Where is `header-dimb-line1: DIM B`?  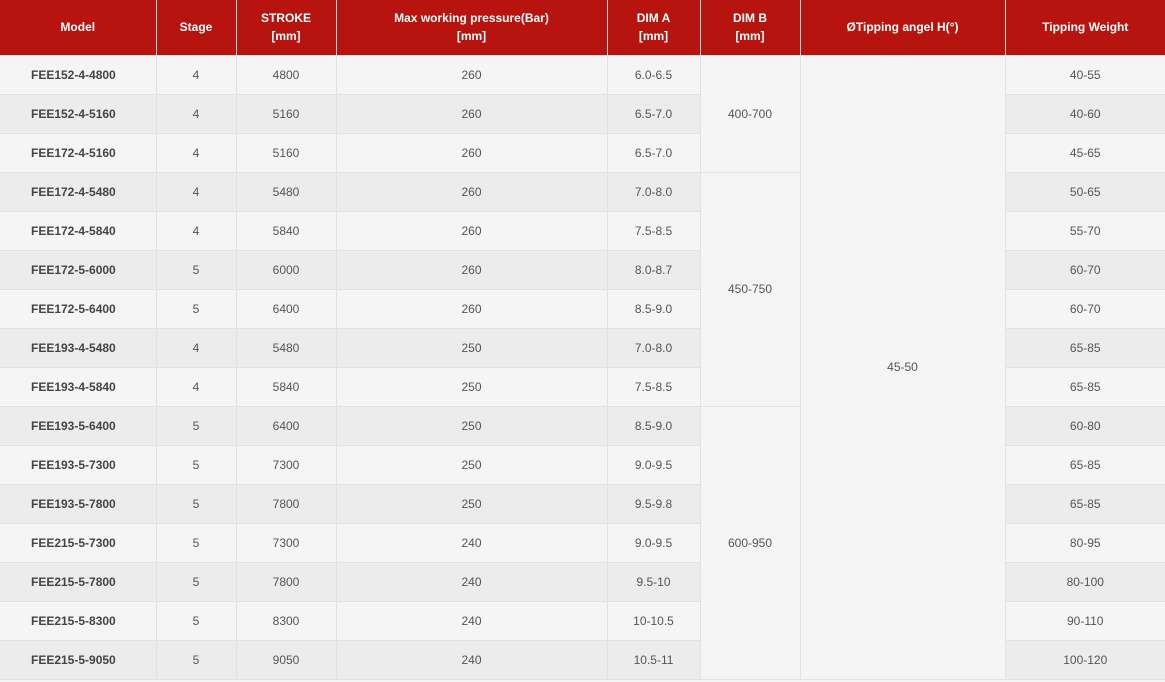 header-dimb-line1: DIM B is located at coordinates (750, 18).